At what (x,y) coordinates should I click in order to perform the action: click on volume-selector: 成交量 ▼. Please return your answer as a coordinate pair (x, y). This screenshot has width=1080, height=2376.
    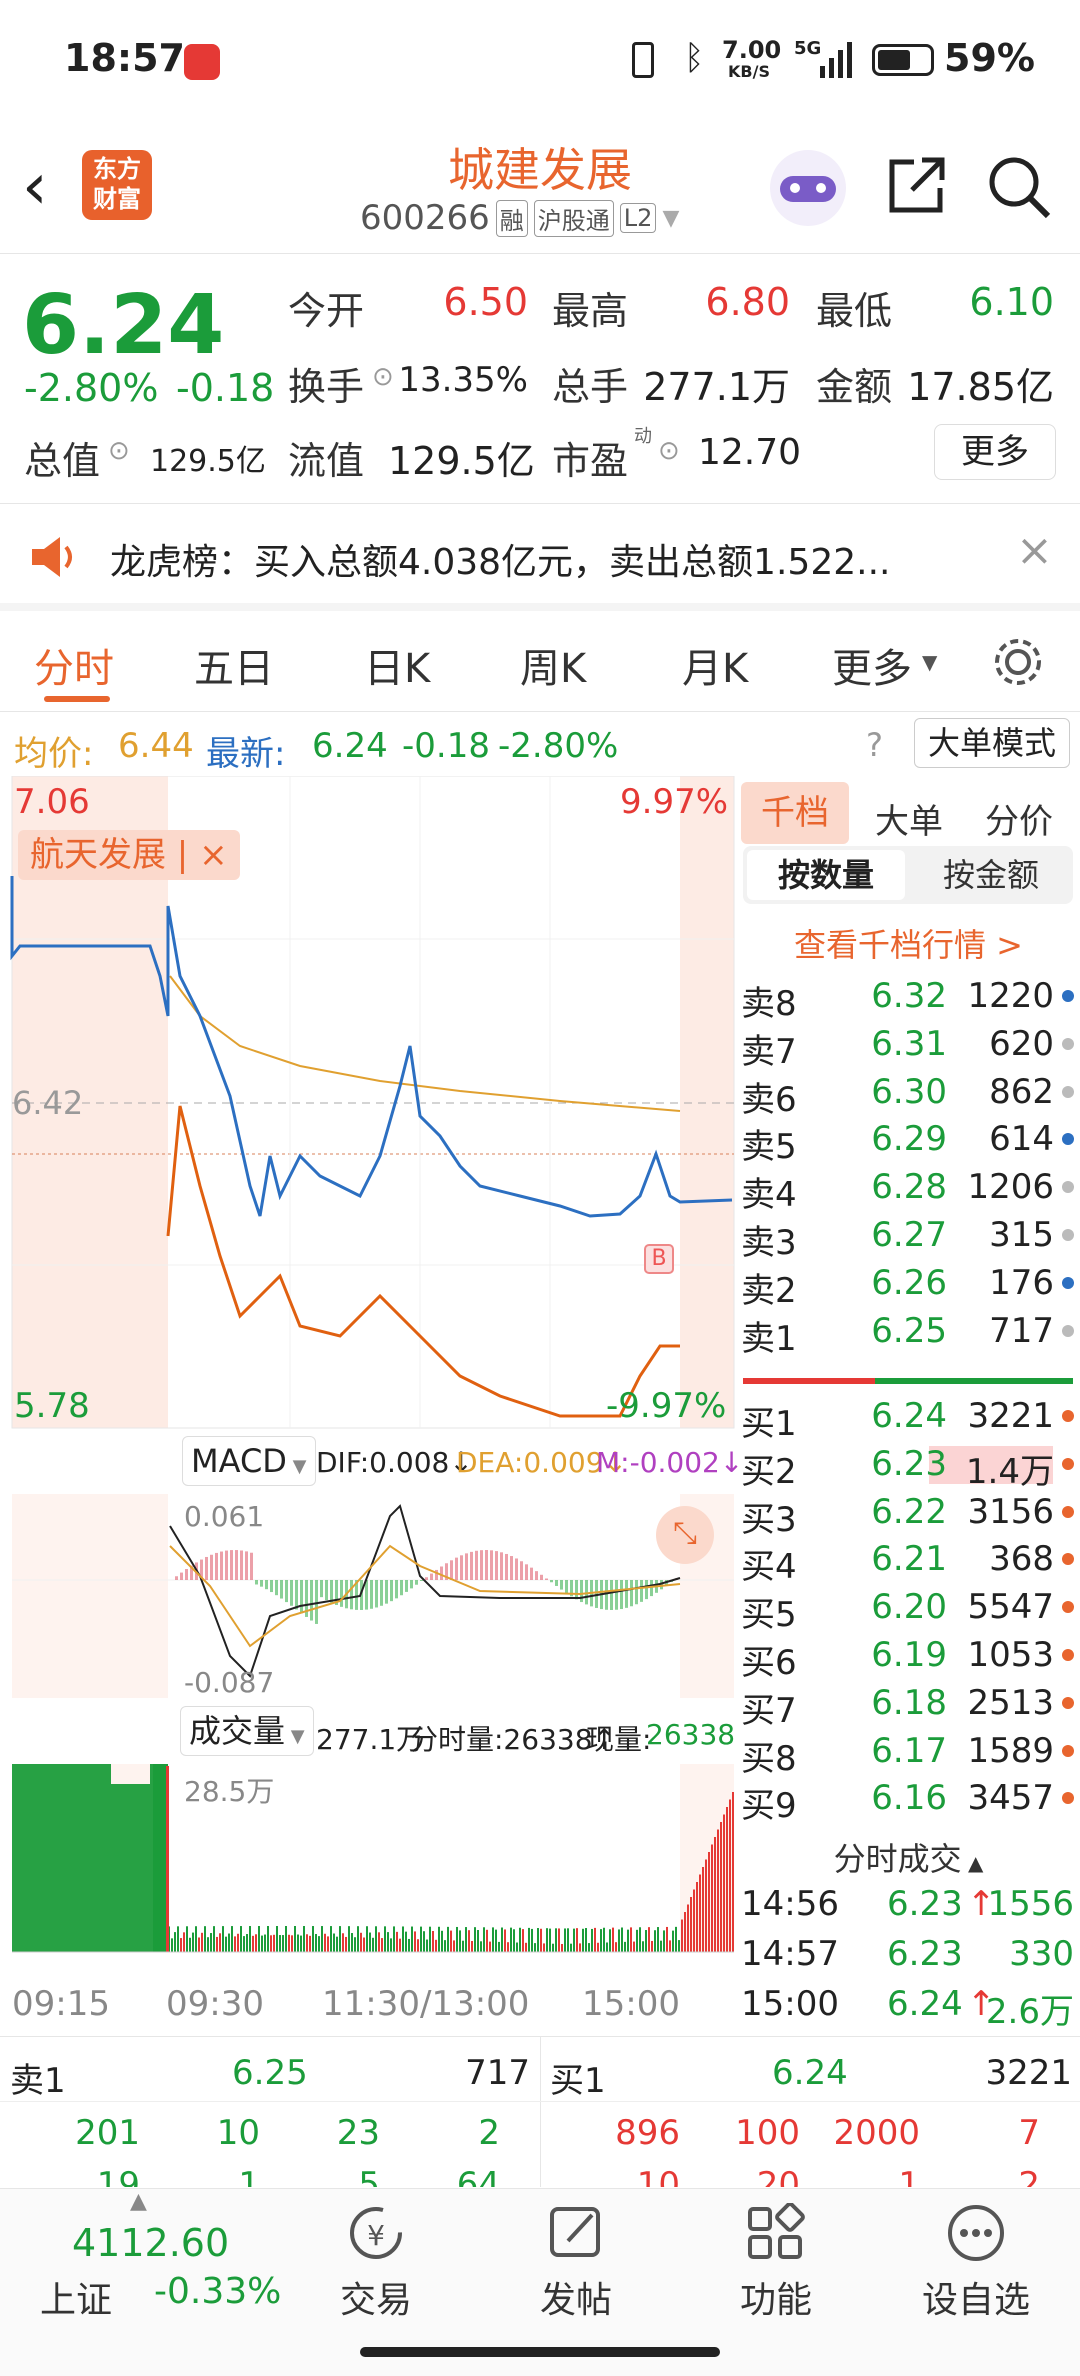
    Looking at the image, I should click on (247, 1731).